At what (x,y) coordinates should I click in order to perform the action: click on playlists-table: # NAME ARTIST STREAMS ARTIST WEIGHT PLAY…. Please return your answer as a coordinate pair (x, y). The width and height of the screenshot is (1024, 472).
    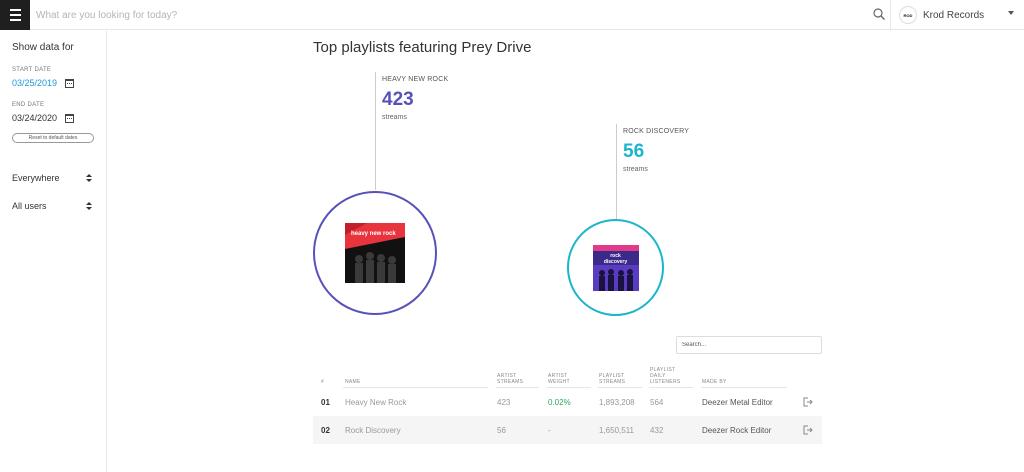
    Looking at the image, I should click on (567, 402).